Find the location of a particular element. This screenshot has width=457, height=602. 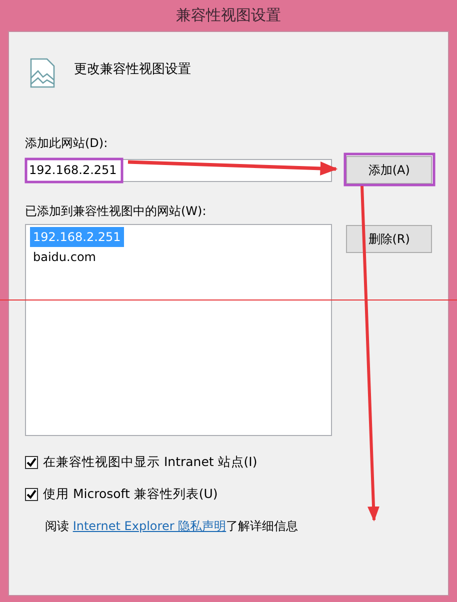

privacy-text: 阅读 Internet Explorer 隐私声明了解详细信息 is located at coordinates (172, 526).